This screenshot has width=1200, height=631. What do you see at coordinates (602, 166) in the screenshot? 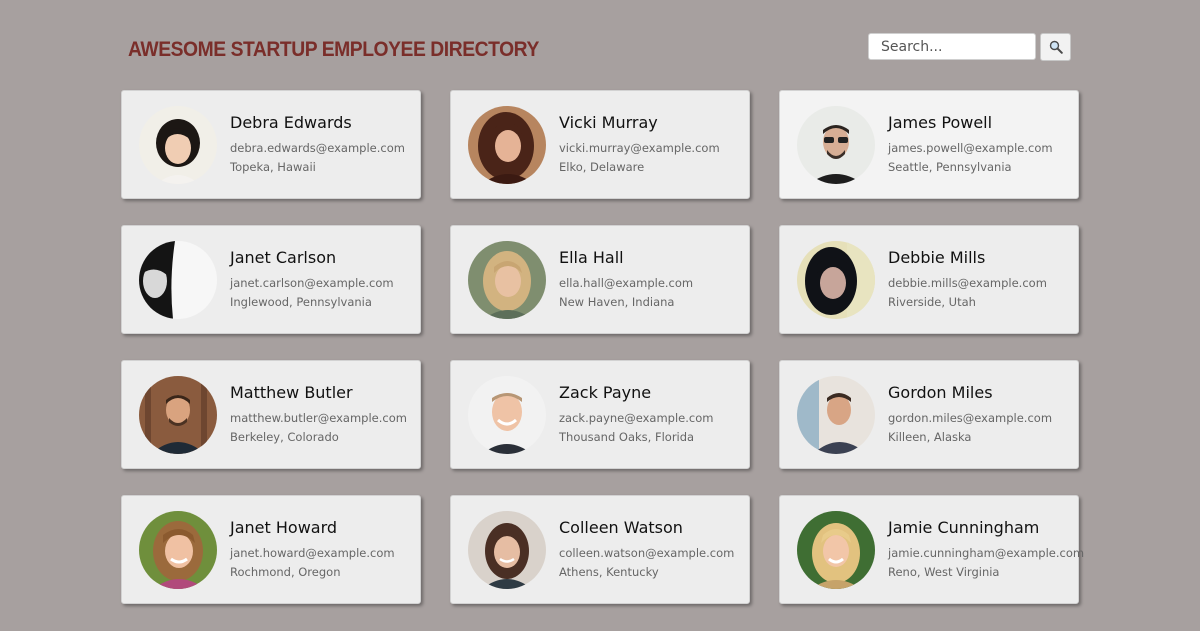
I see `employee-location: Elko, Delaware` at bounding box center [602, 166].